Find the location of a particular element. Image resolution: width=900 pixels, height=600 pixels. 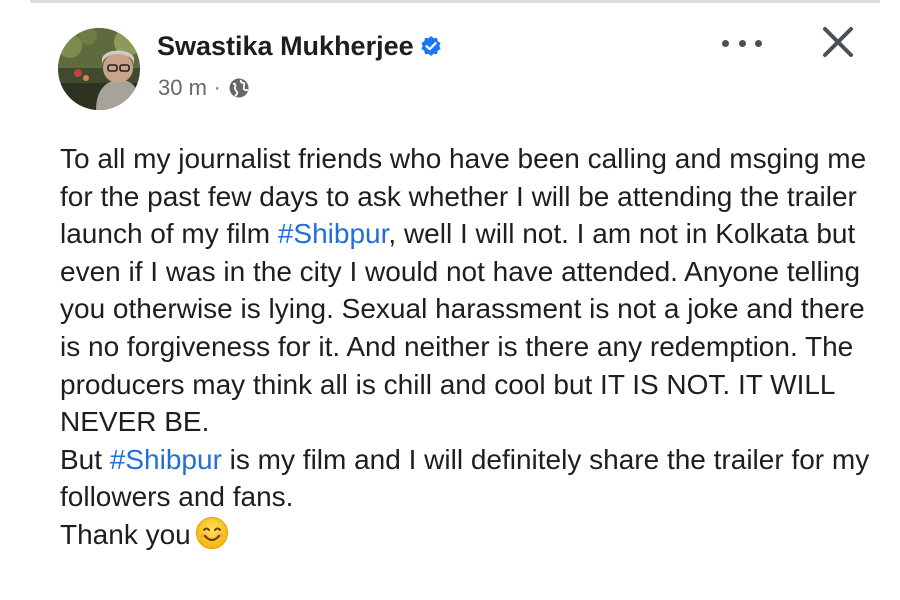

globe-icon is located at coordinates (239, 88).